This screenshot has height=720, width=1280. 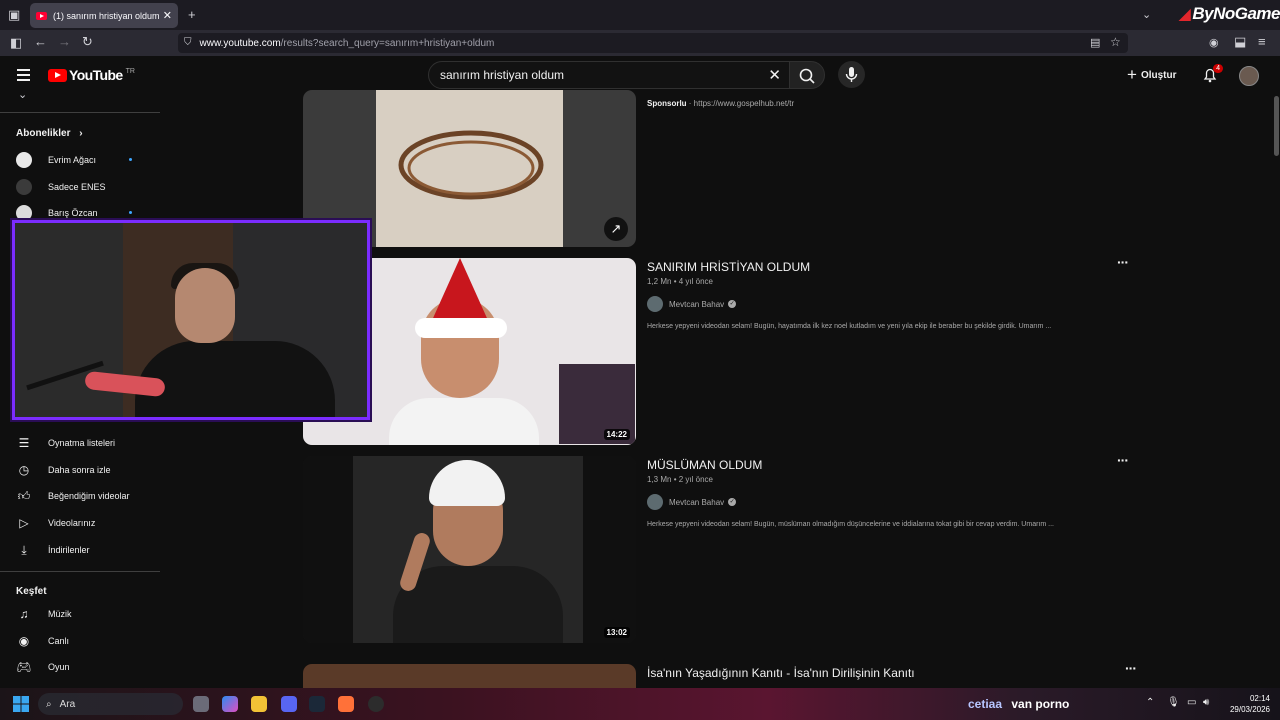 What do you see at coordinates (1212, 74) in the screenshot?
I see `notifications-button: 4` at bounding box center [1212, 74].